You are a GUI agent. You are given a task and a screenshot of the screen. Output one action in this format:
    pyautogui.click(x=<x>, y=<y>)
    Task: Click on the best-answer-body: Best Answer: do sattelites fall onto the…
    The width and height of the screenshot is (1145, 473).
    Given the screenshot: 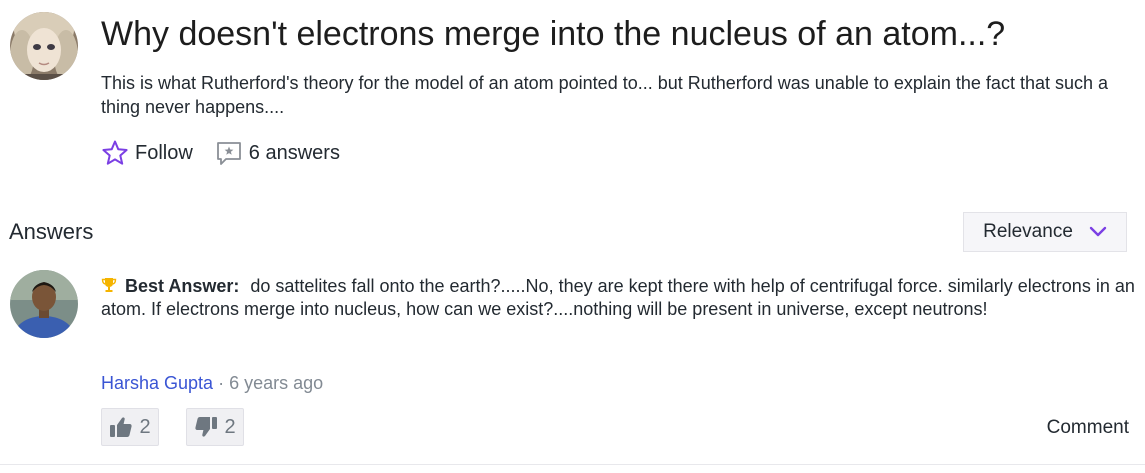 What is the action you would take?
    pyautogui.click(x=618, y=298)
    